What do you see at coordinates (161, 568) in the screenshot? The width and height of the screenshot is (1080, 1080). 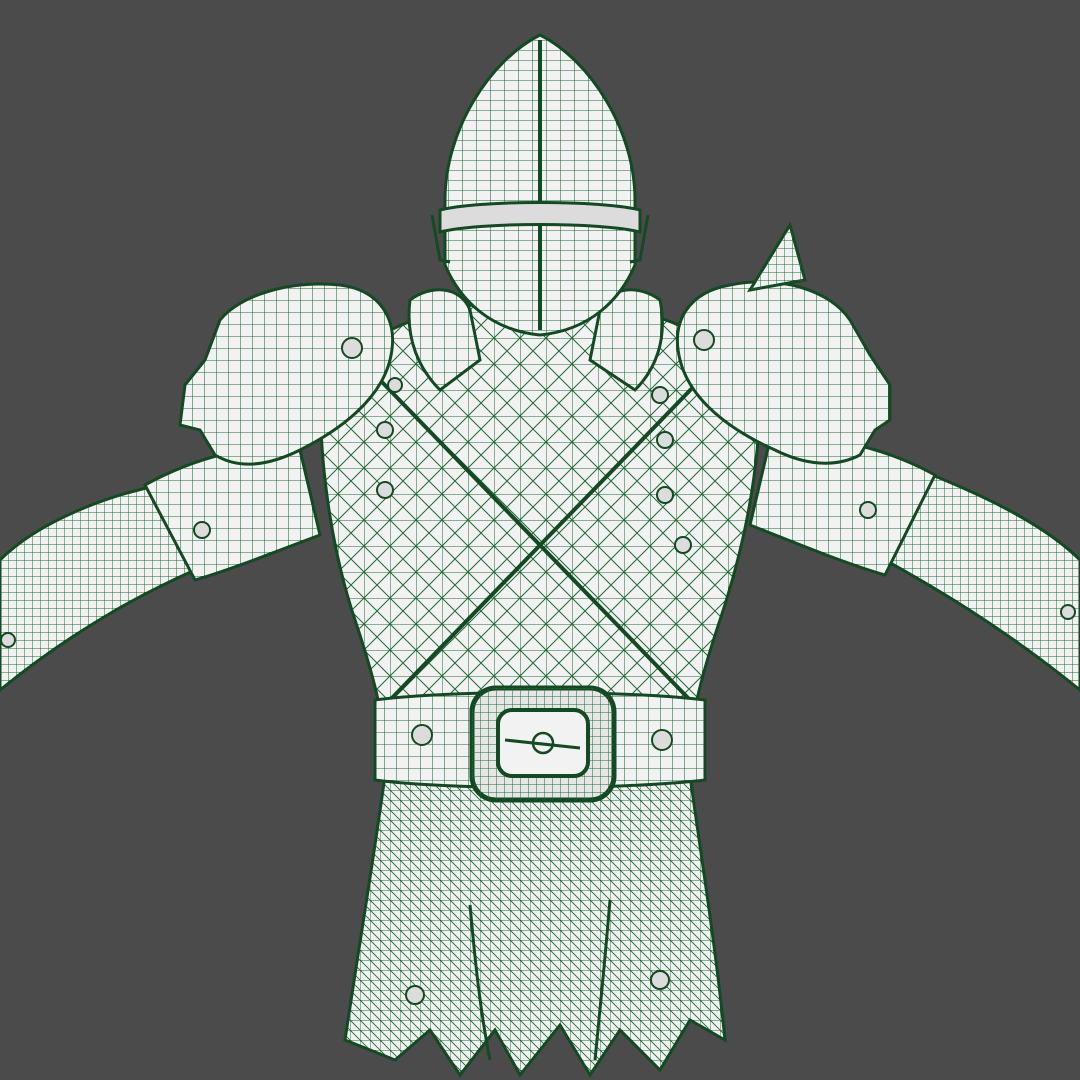 I see `left-arm` at bounding box center [161, 568].